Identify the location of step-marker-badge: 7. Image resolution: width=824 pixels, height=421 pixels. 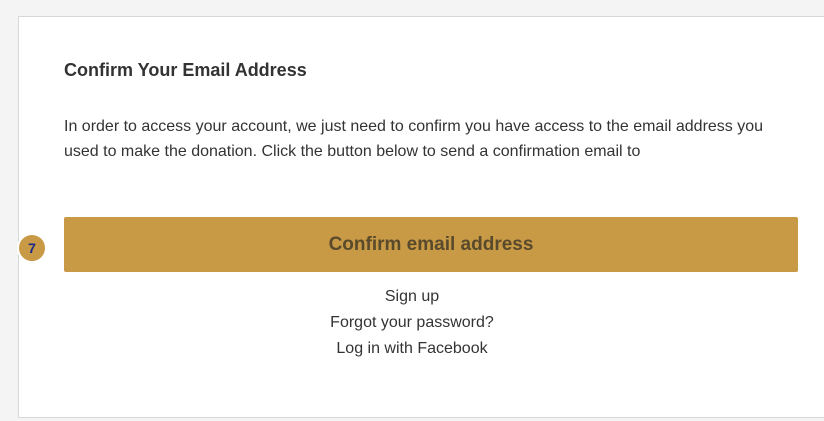
(32, 248).